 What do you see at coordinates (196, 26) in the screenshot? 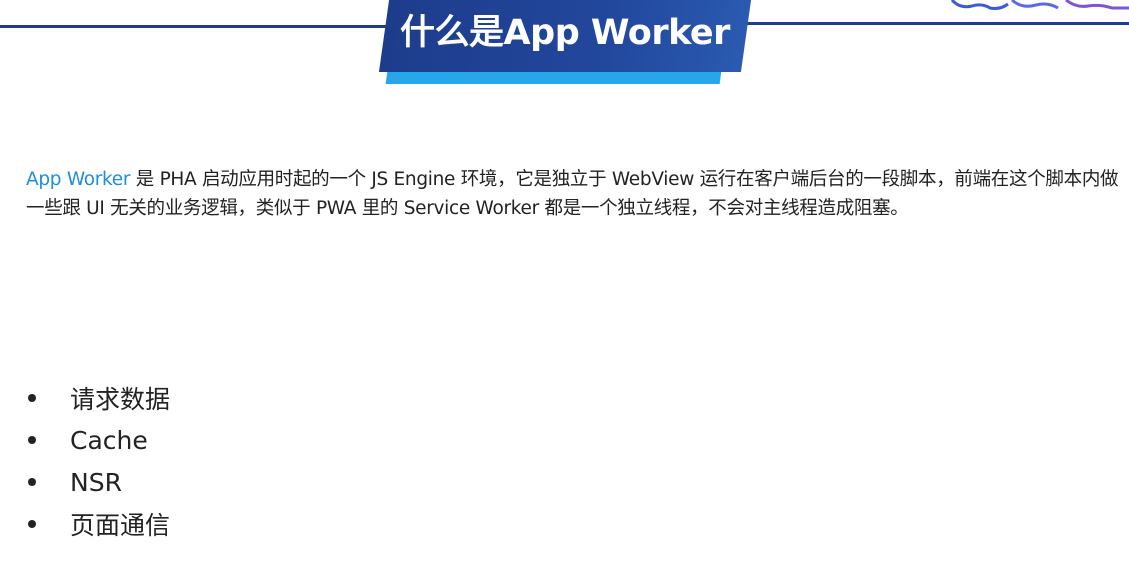
I see `header-line-left` at bounding box center [196, 26].